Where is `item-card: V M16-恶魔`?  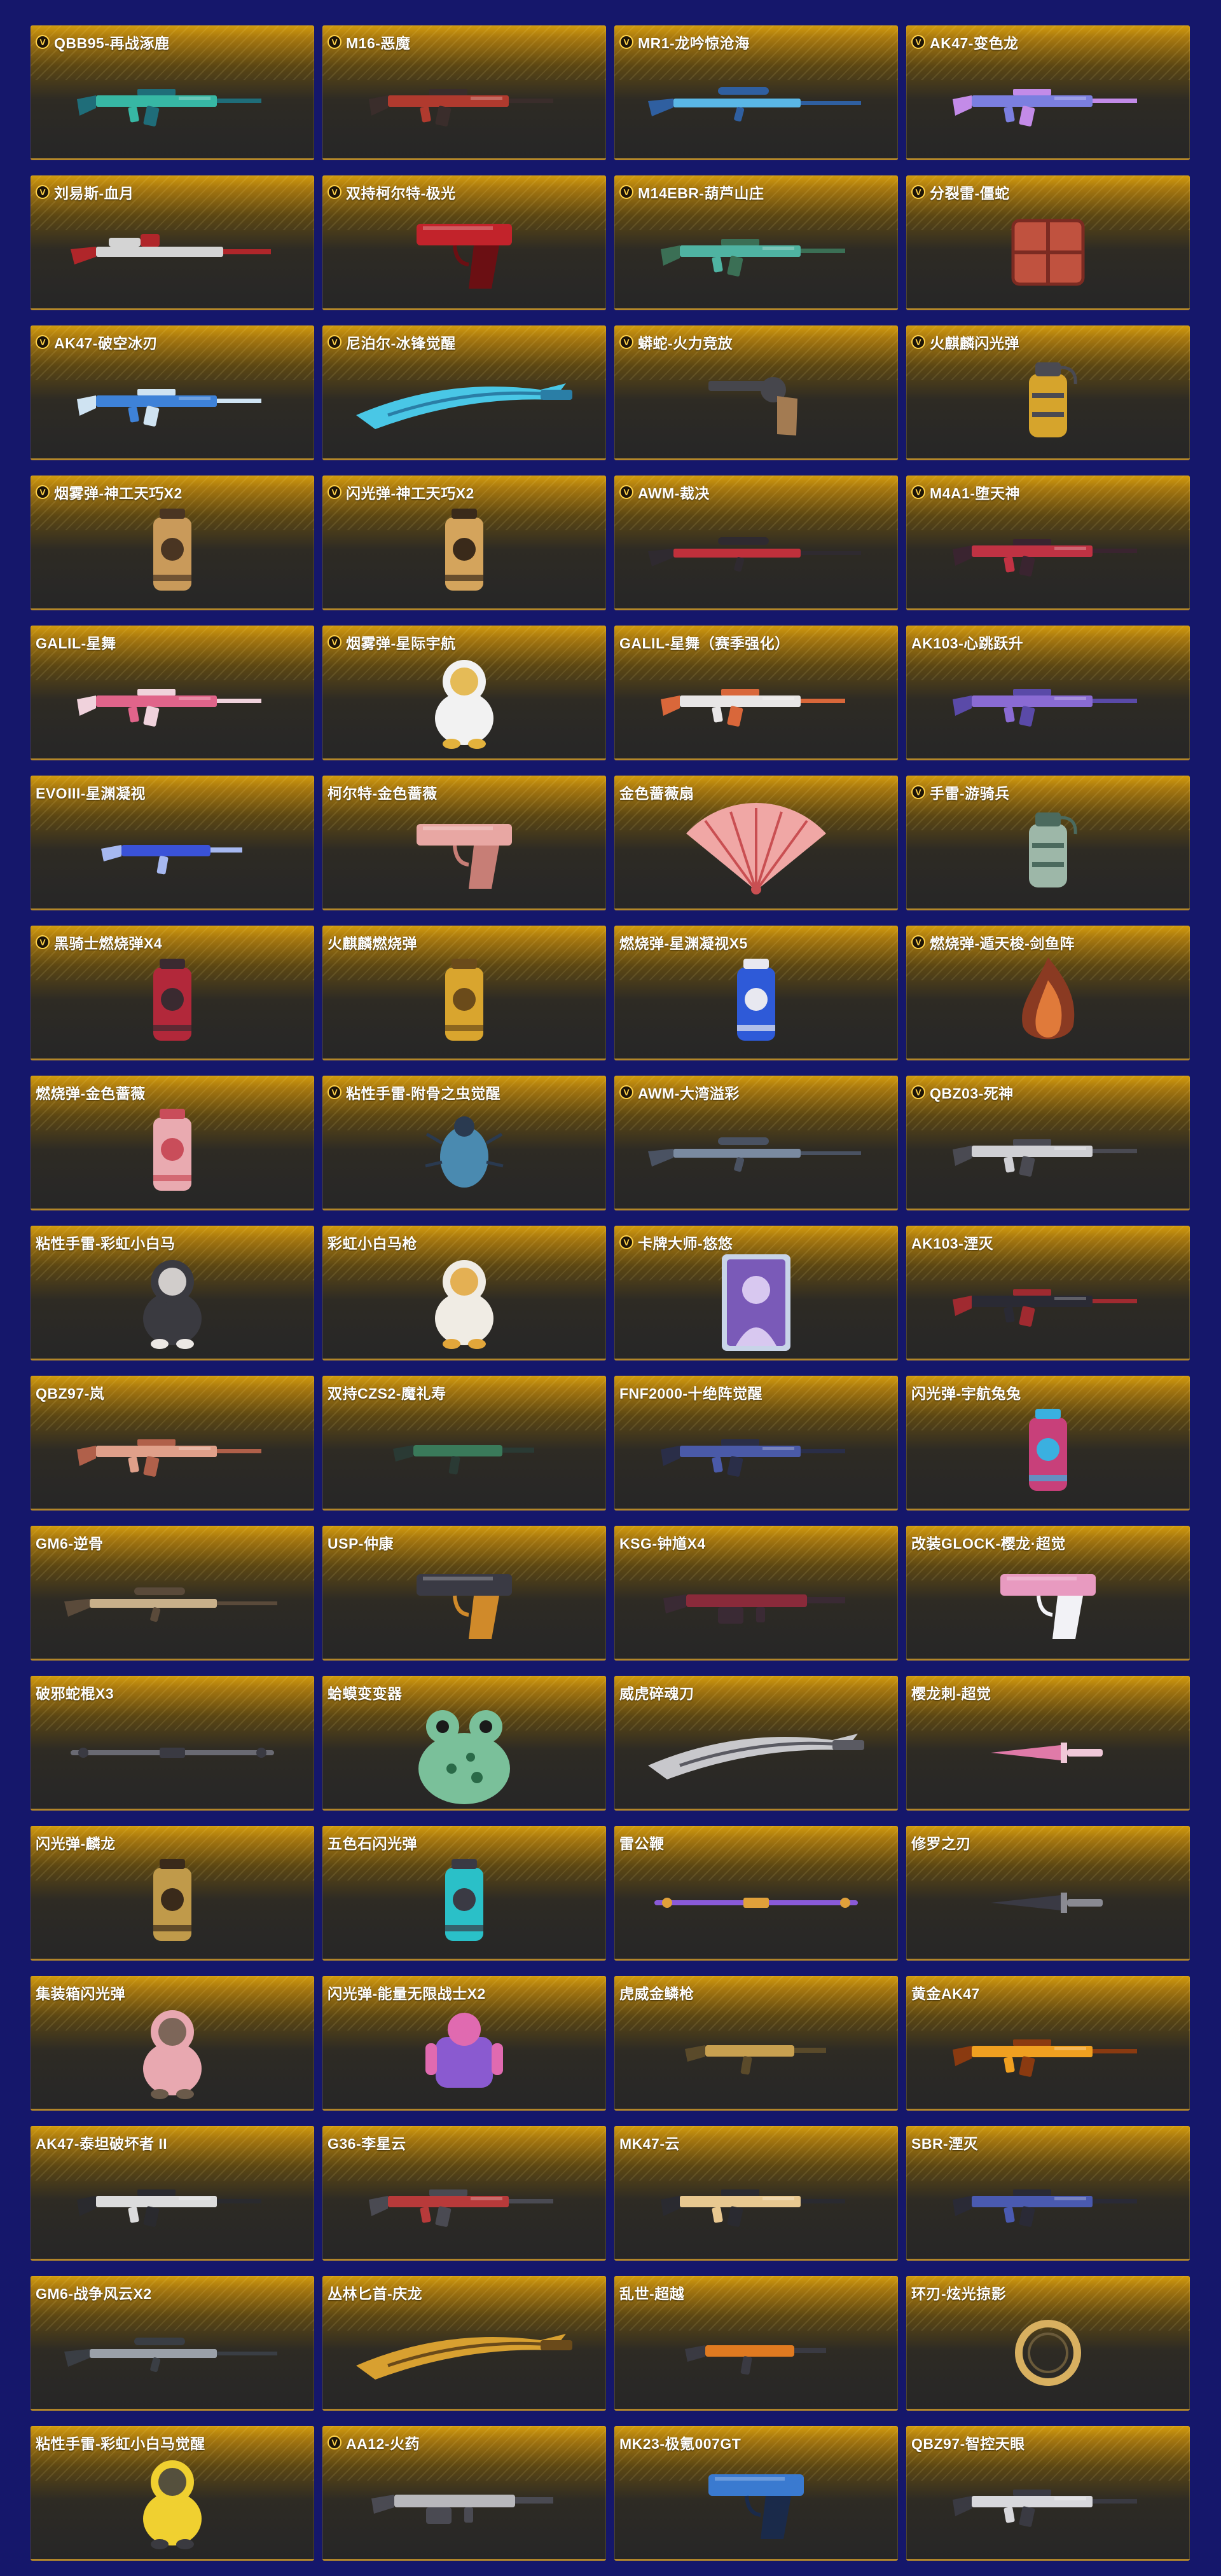 item-card: V M16-恶魔 is located at coordinates (464, 92).